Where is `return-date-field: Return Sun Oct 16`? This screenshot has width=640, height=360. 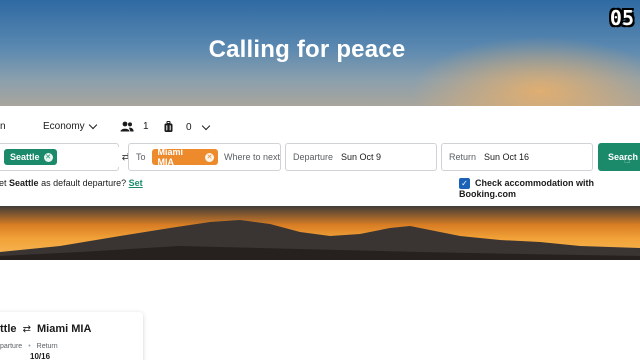 return-date-field: Return Sun Oct 16 is located at coordinates (517, 157).